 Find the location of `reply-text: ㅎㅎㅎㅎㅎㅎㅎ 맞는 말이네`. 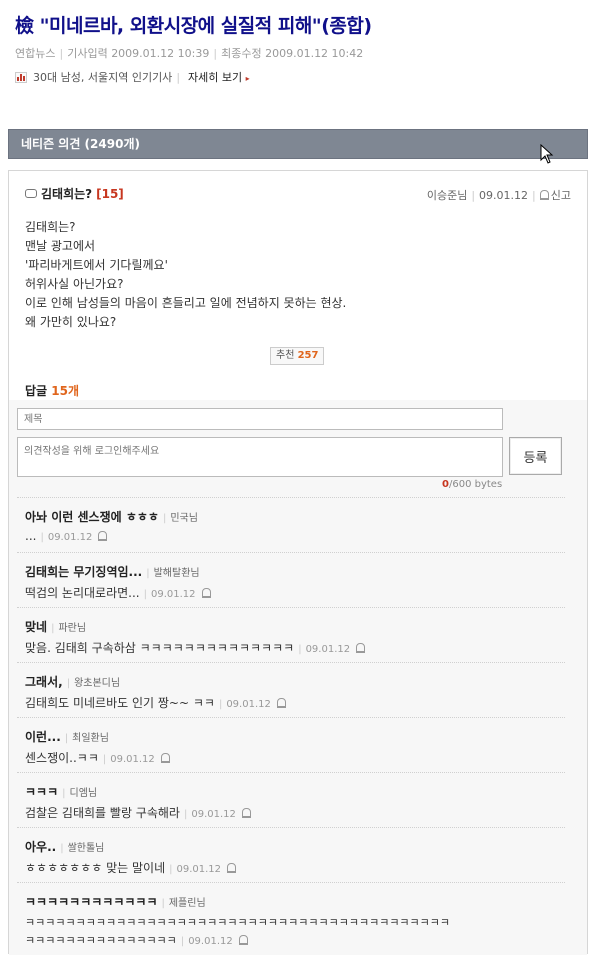

reply-text: ㅎㅎㅎㅎㅎㅎㅎ 맞는 말이네 is located at coordinates (95, 868).